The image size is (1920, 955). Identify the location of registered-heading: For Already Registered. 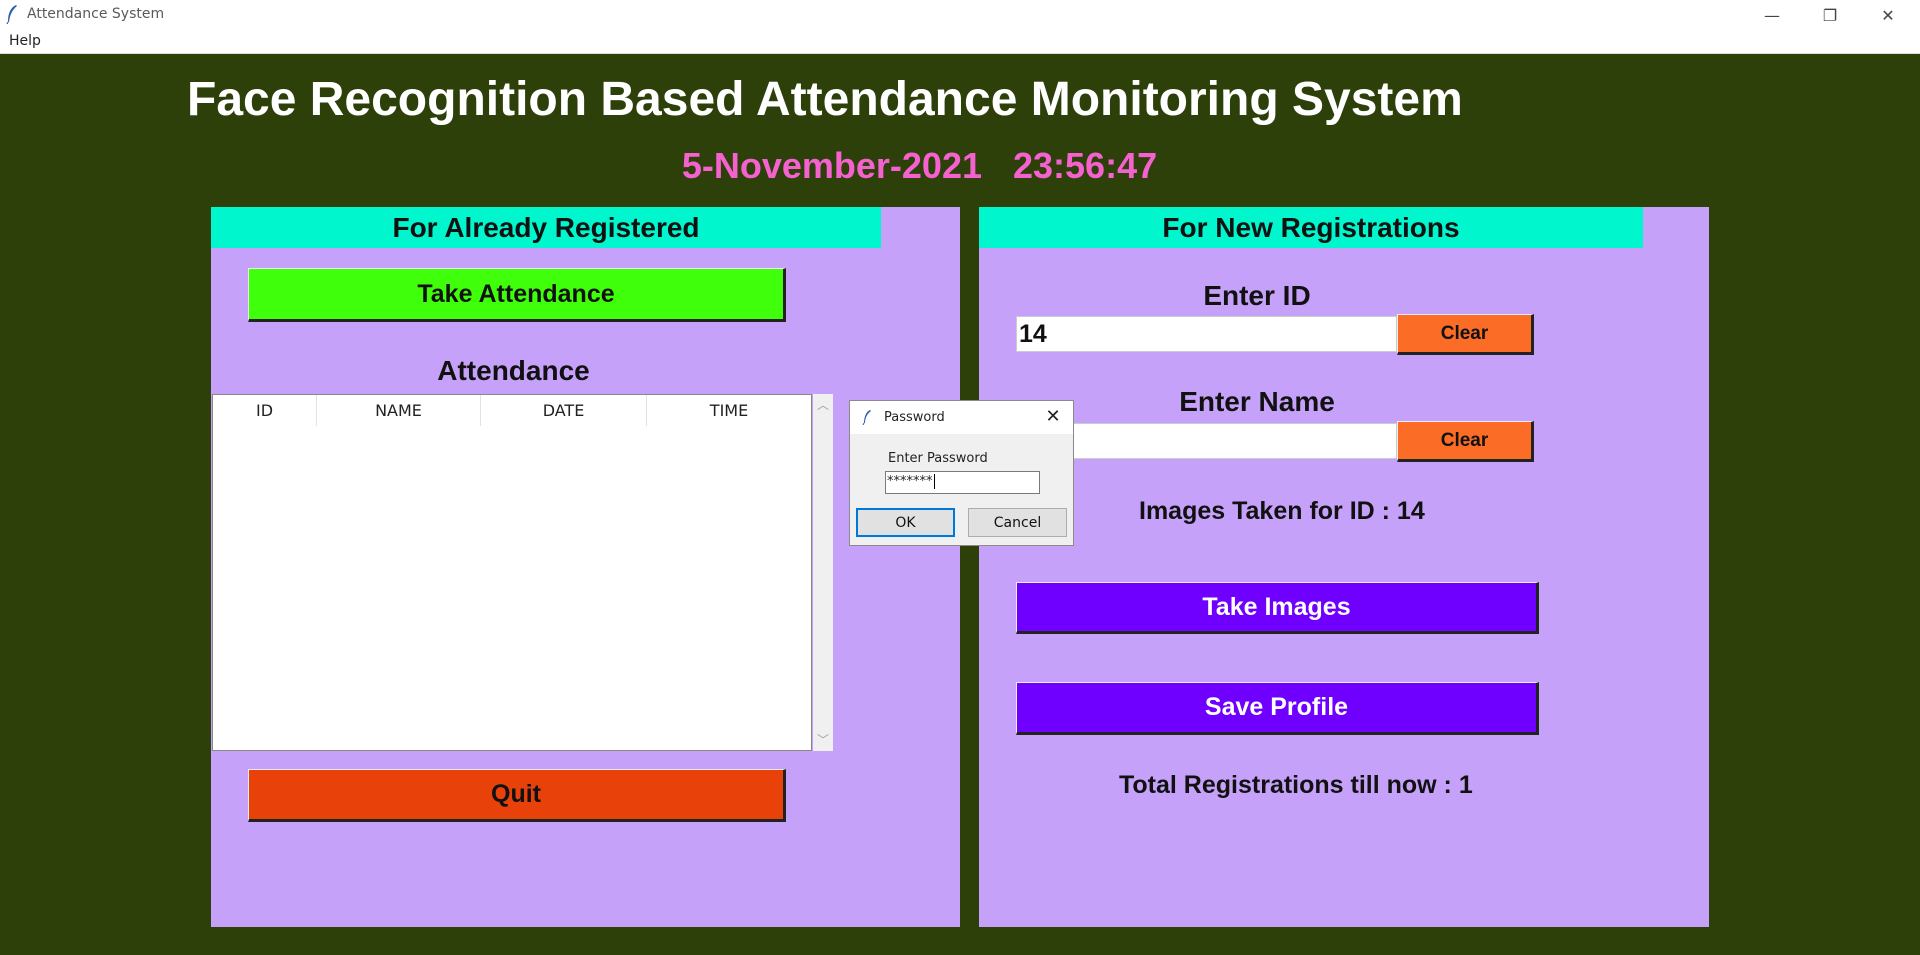
(546, 227).